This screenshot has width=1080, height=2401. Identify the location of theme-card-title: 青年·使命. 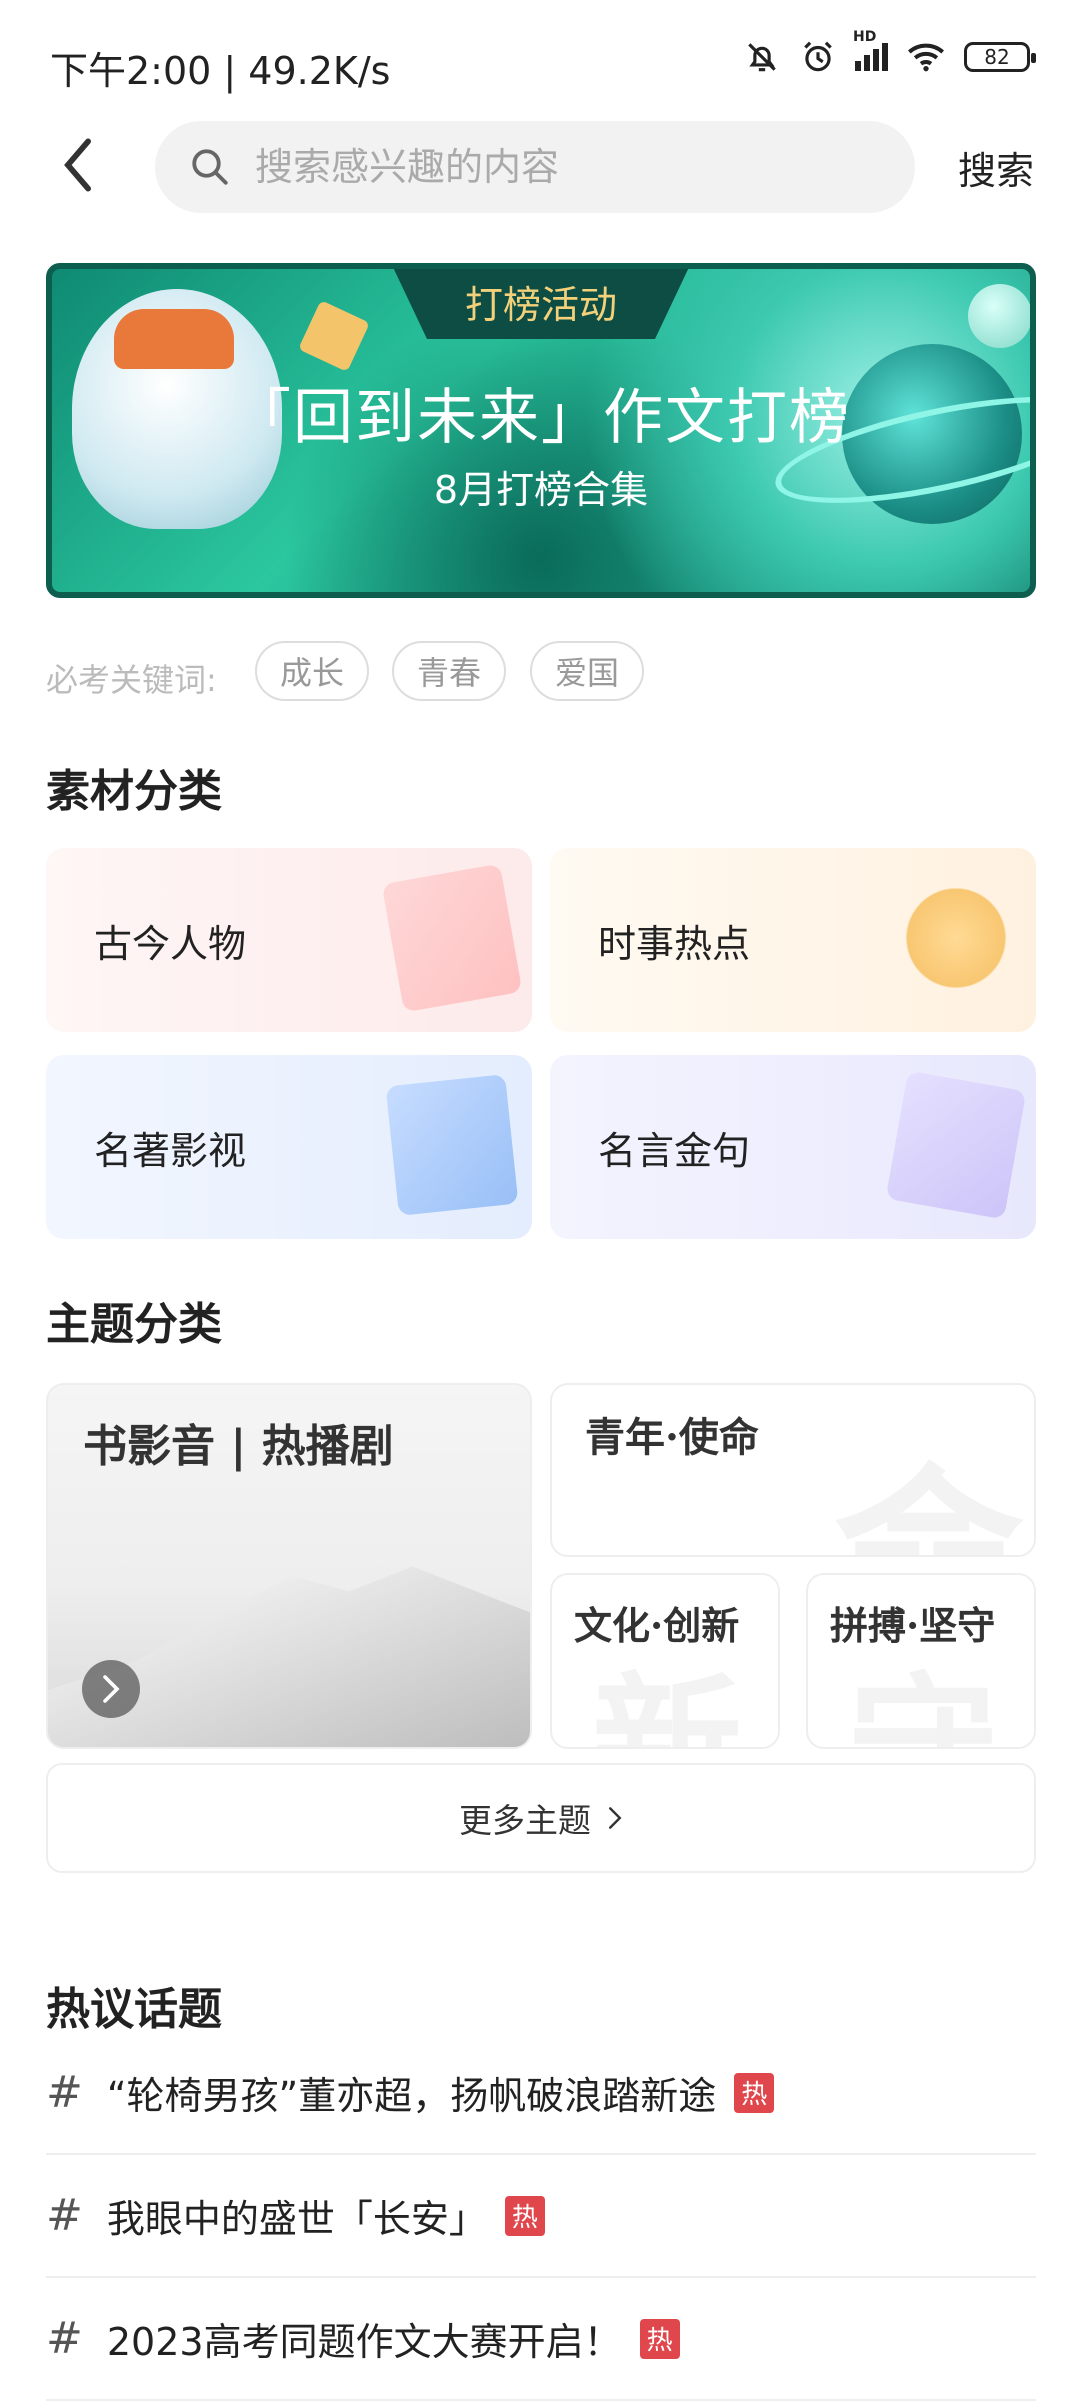
(672, 1437).